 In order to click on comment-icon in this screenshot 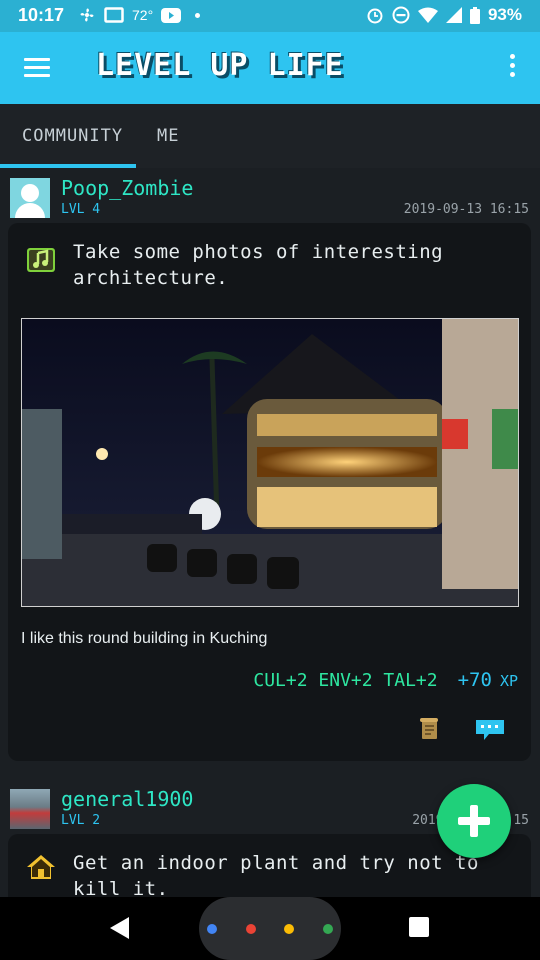, I will do `click(490, 730)`.